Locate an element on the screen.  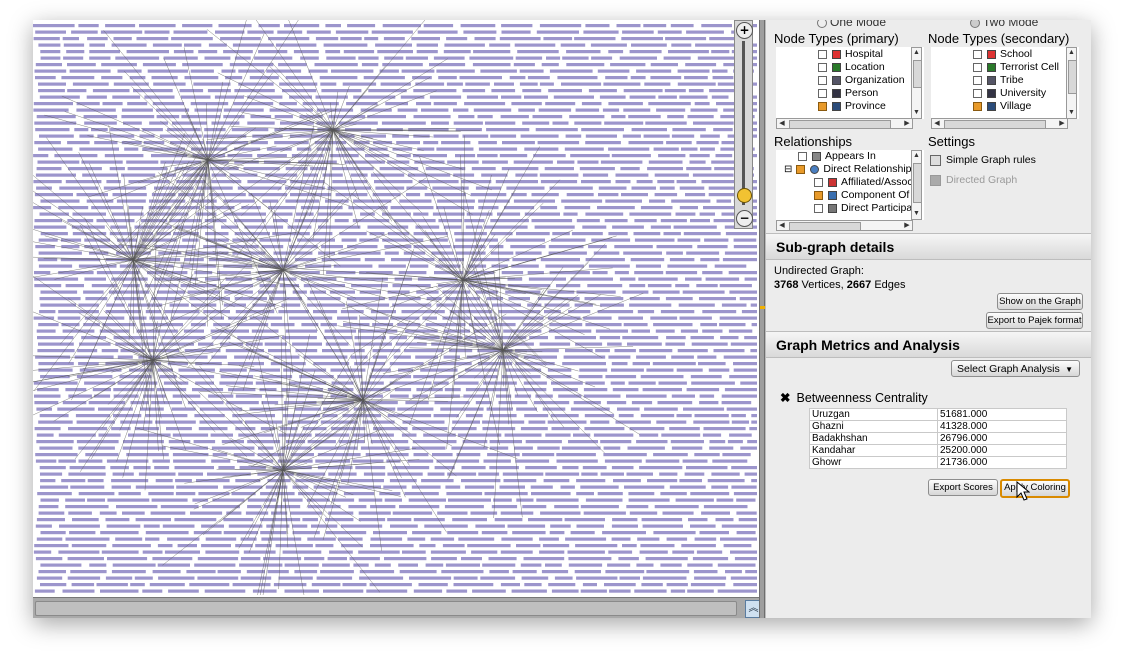
subgraph-details-header: Sub-graph details is located at coordinates (928, 246).